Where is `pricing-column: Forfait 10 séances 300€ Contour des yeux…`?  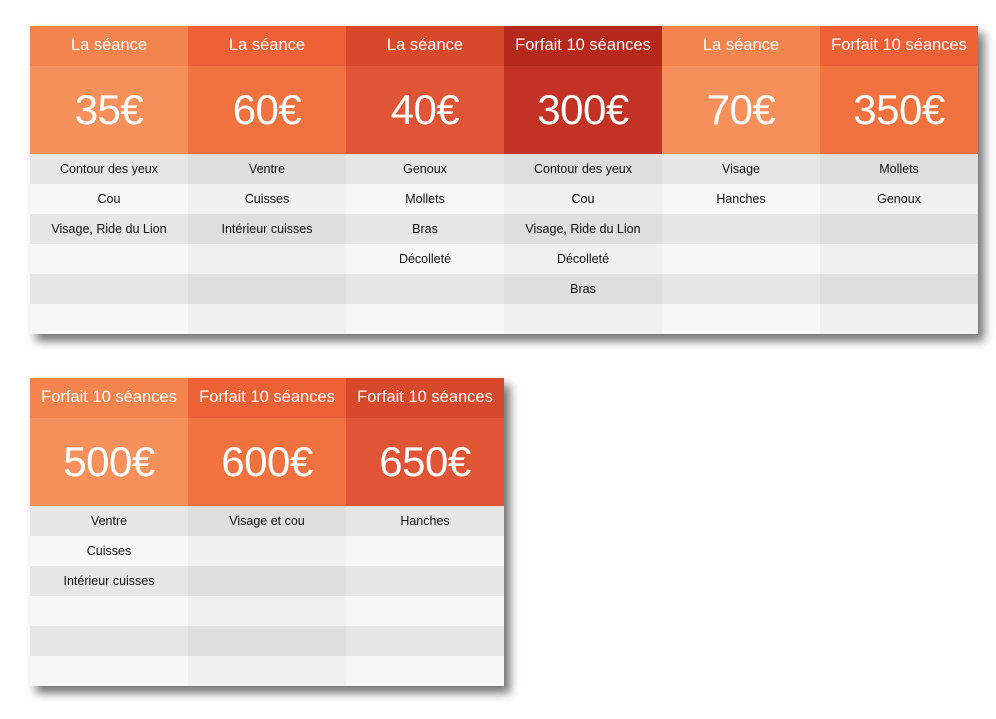
pricing-column: Forfait 10 séances 300€ Contour des yeux… is located at coordinates (583, 180).